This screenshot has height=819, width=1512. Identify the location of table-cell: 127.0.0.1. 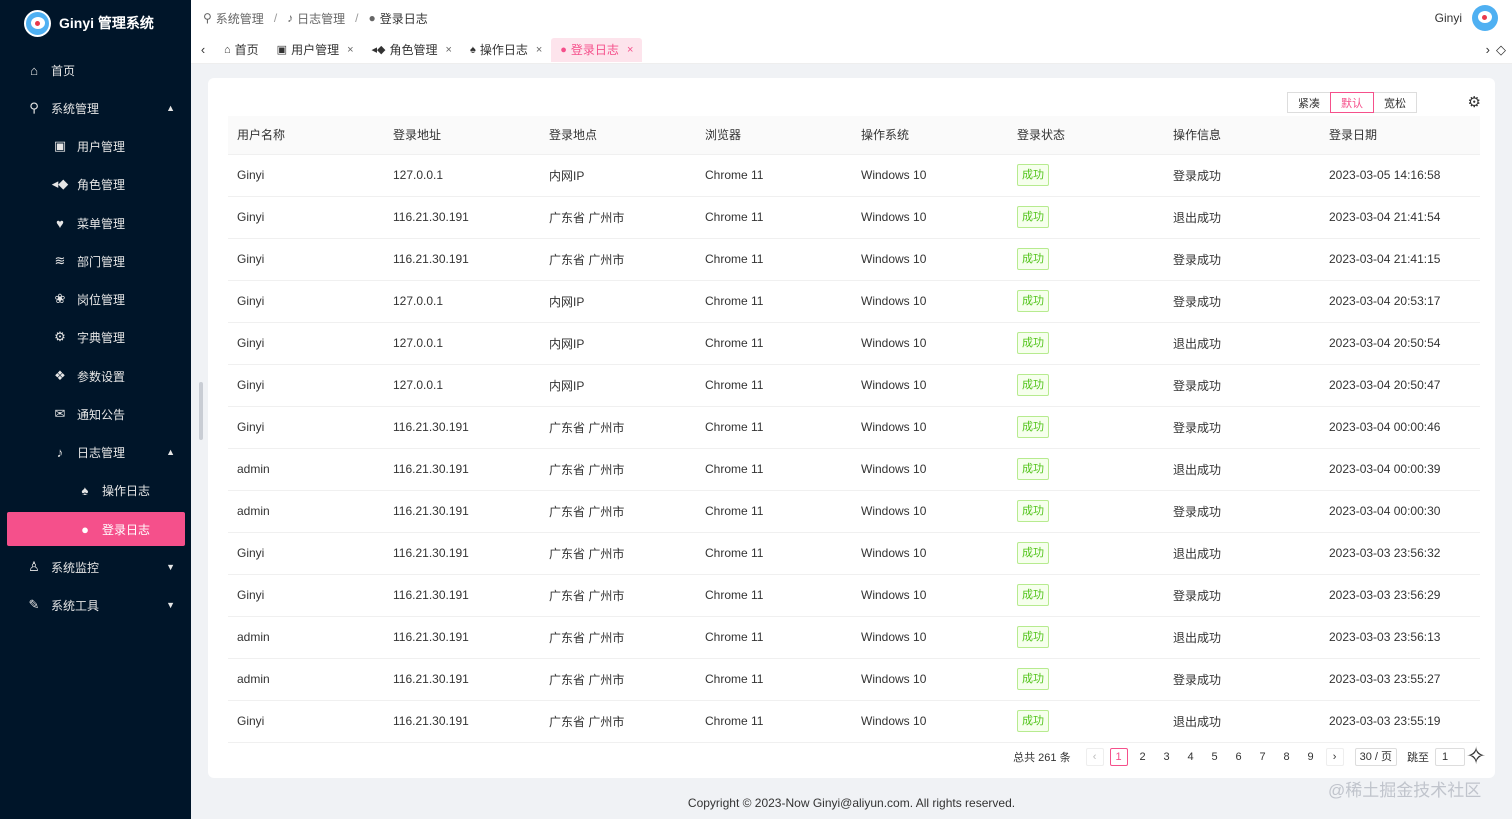
(462, 301).